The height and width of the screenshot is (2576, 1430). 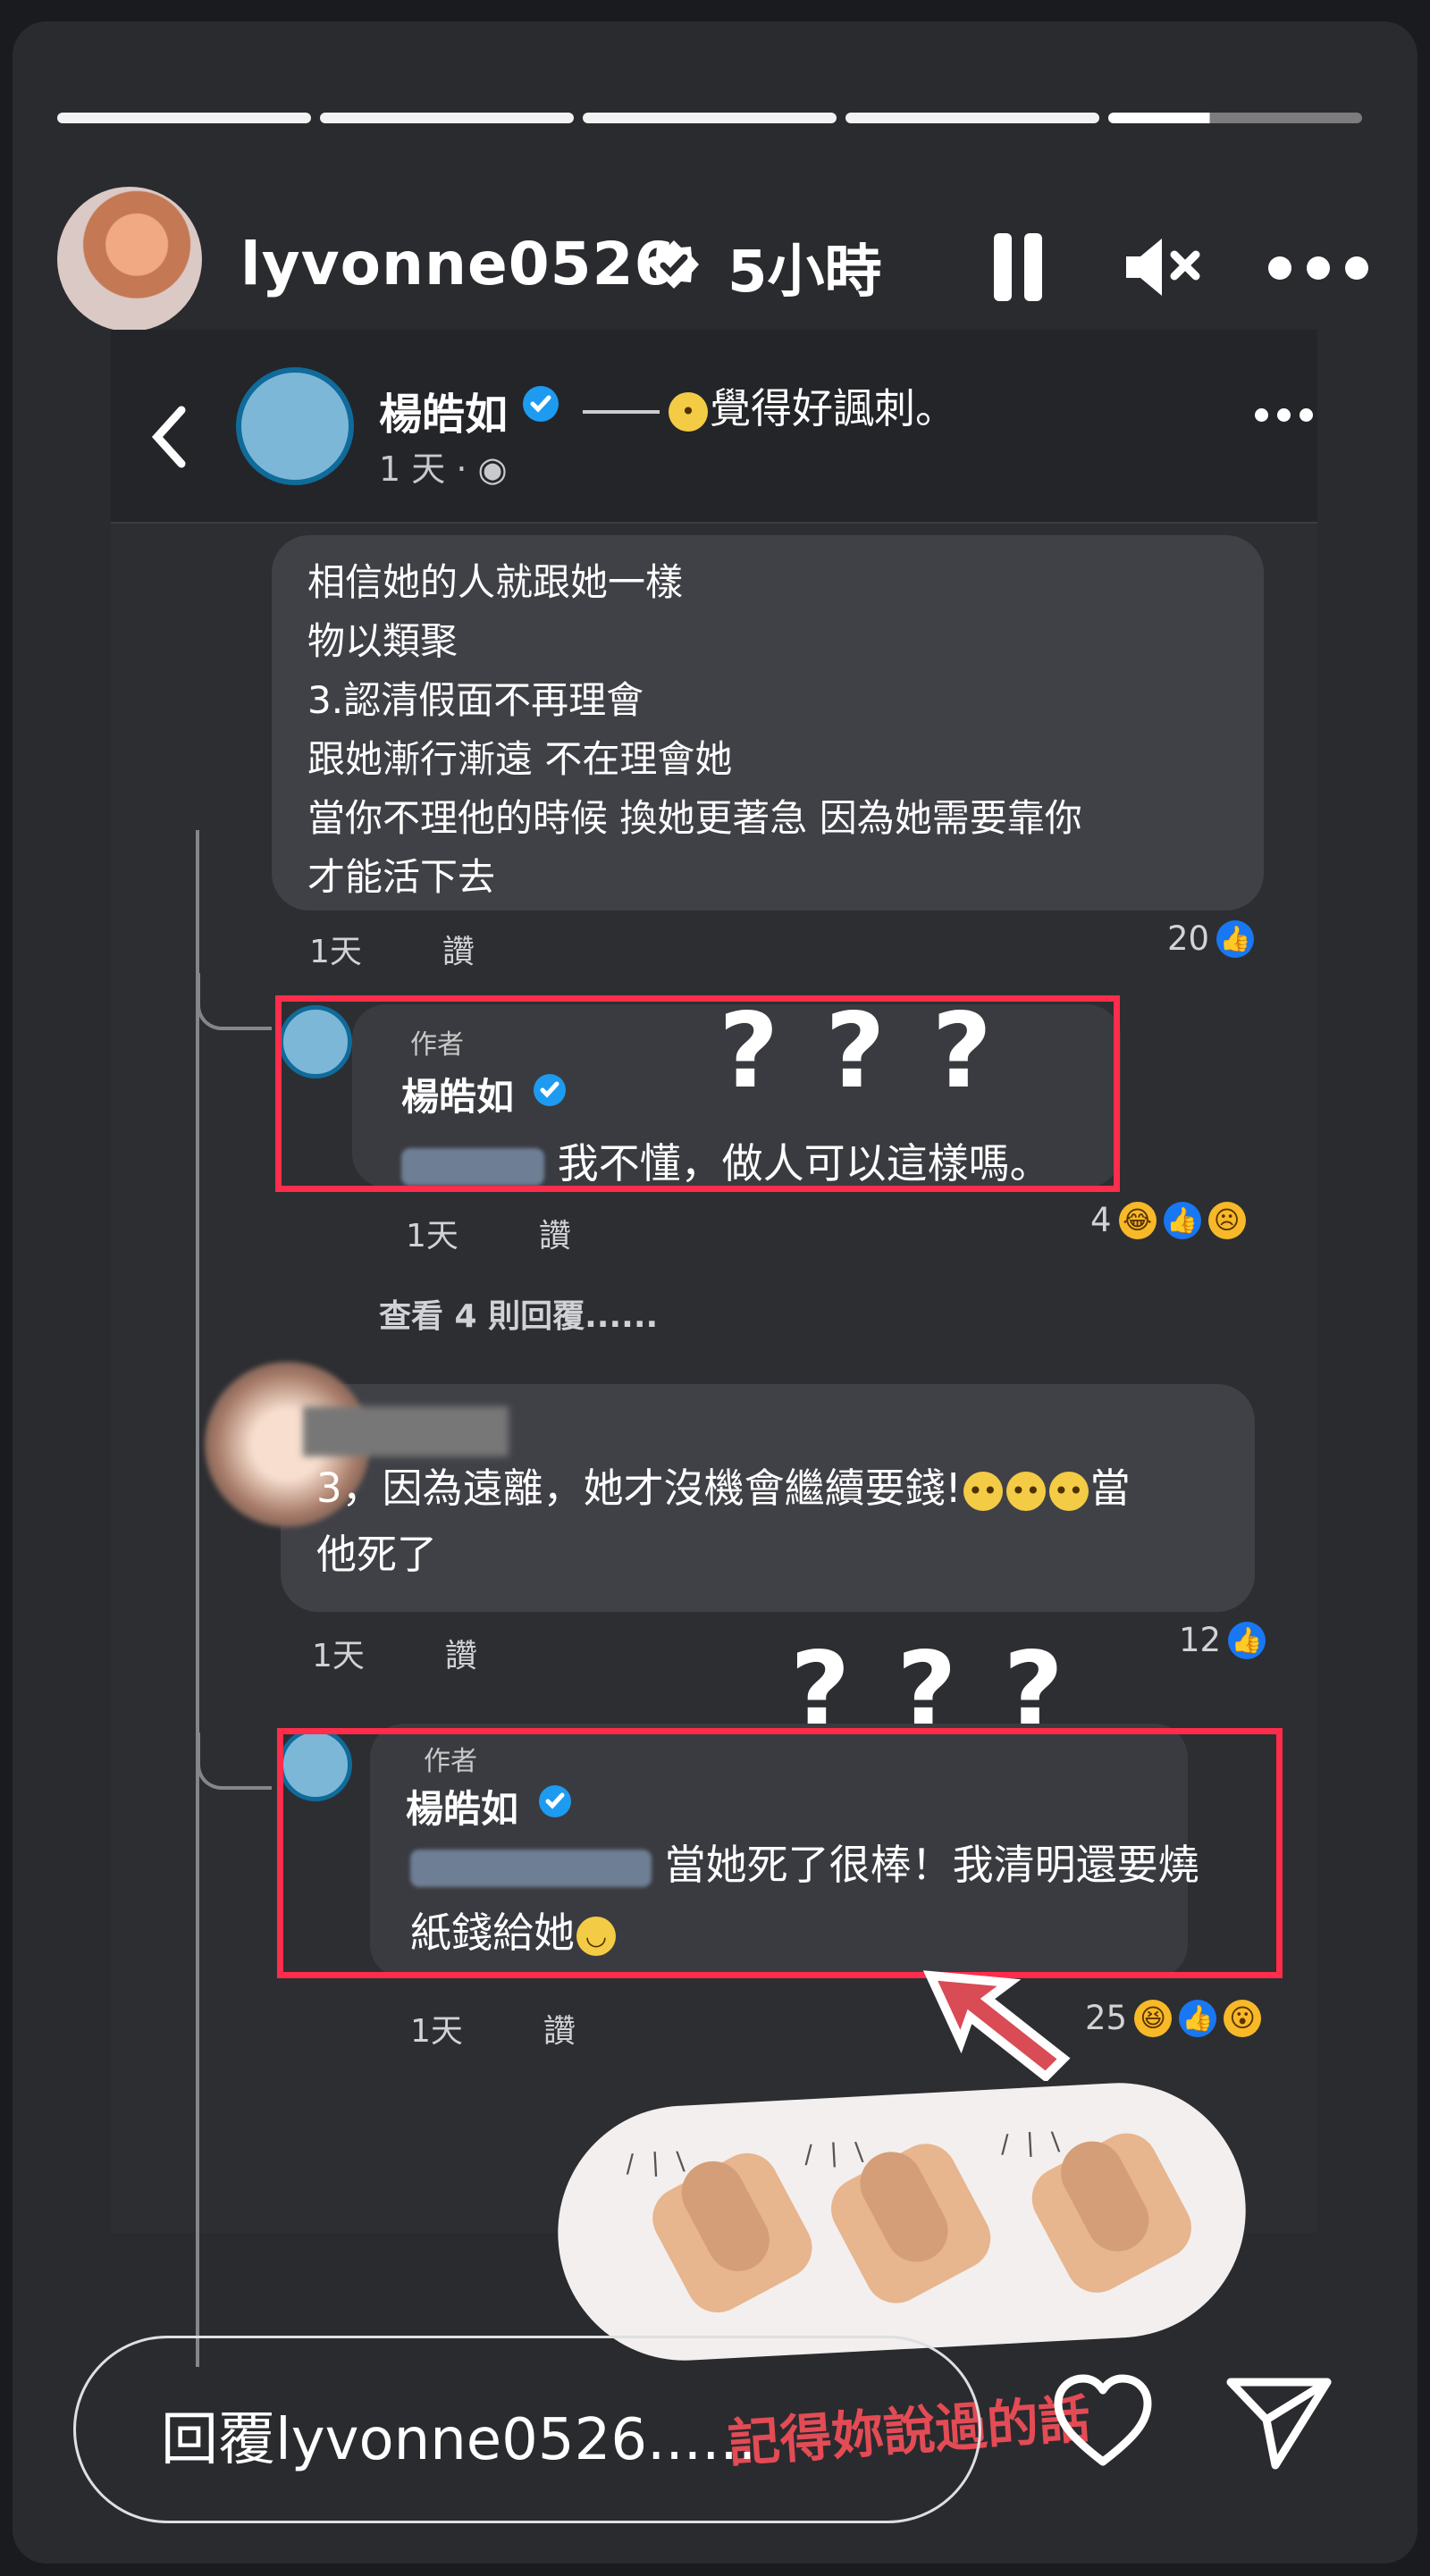 What do you see at coordinates (1201, 1640) in the screenshot?
I see `reaction-number: 12` at bounding box center [1201, 1640].